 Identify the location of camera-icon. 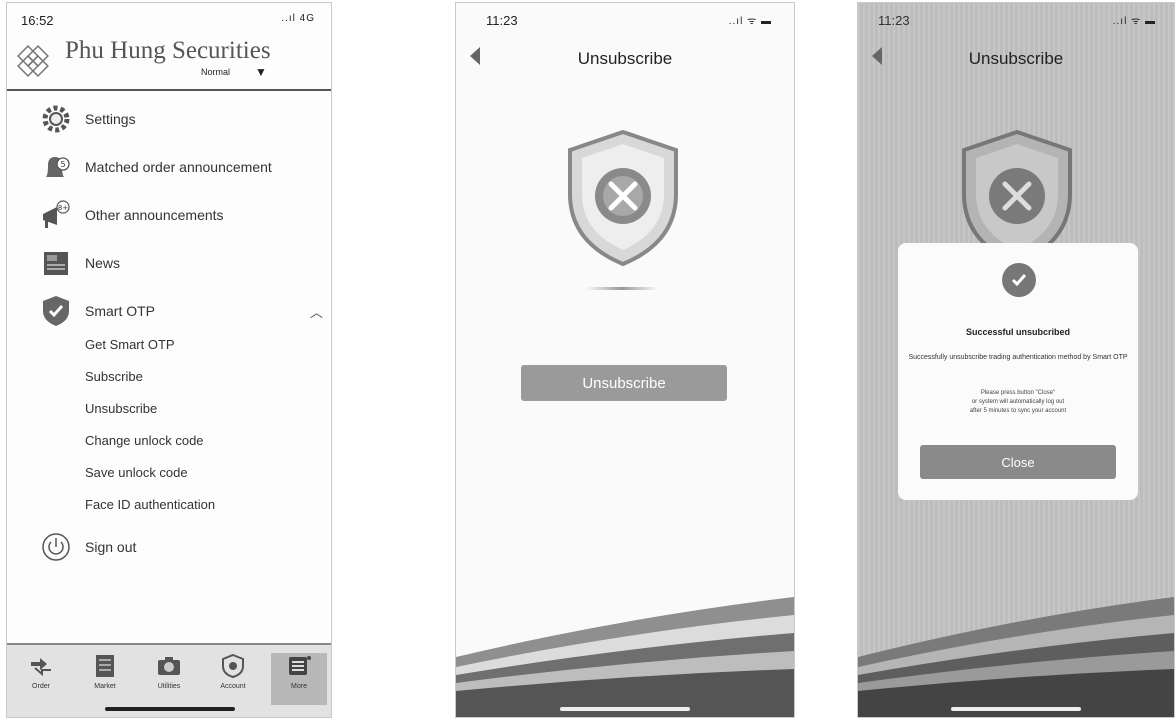
(169, 666).